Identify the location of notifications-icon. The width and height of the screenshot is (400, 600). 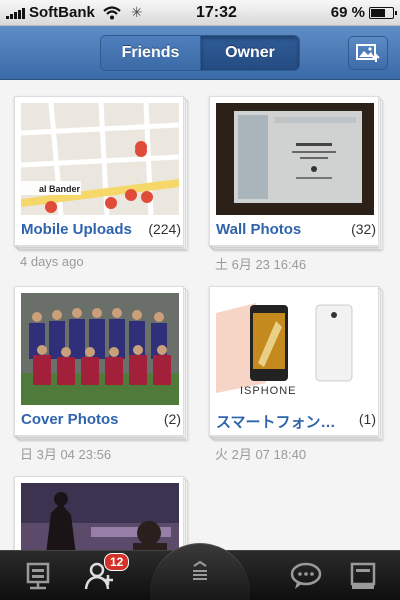
(363, 575).